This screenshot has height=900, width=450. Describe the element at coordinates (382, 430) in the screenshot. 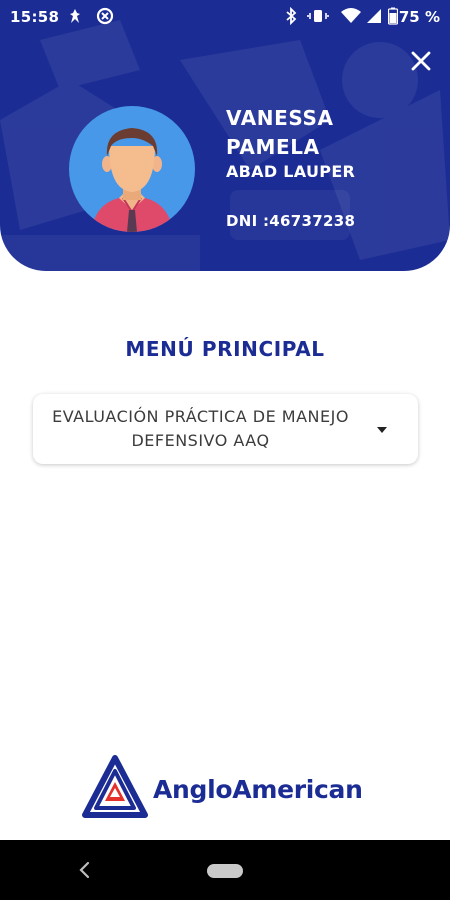

I see `caret-down-icon` at that location.